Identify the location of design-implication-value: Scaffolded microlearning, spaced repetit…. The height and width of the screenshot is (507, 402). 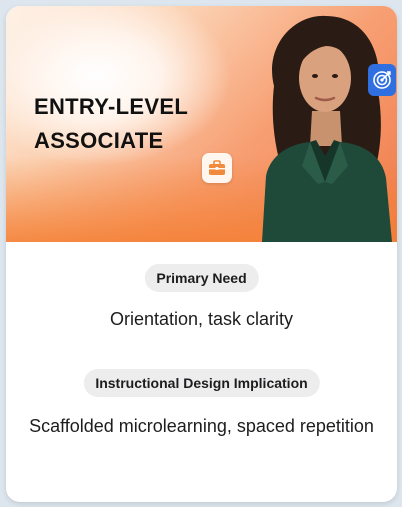
(201, 426).